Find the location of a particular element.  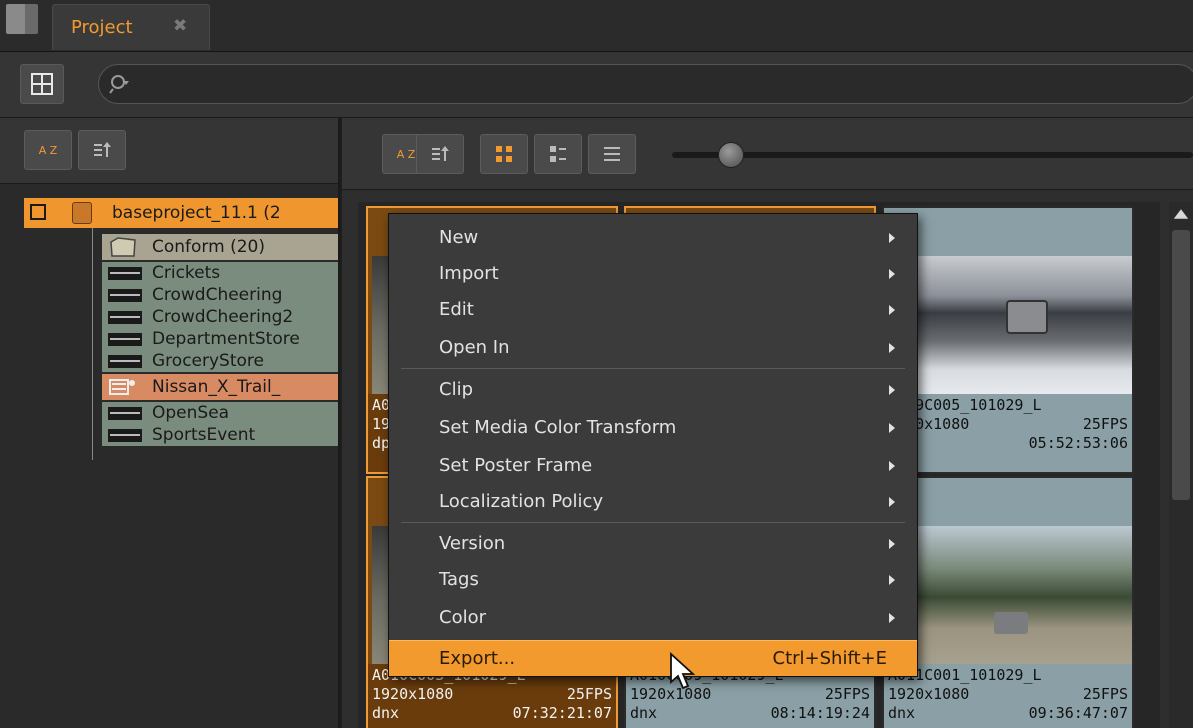

tree-clip-label: CrowdCheering2 is located at coordinates (223, 317).